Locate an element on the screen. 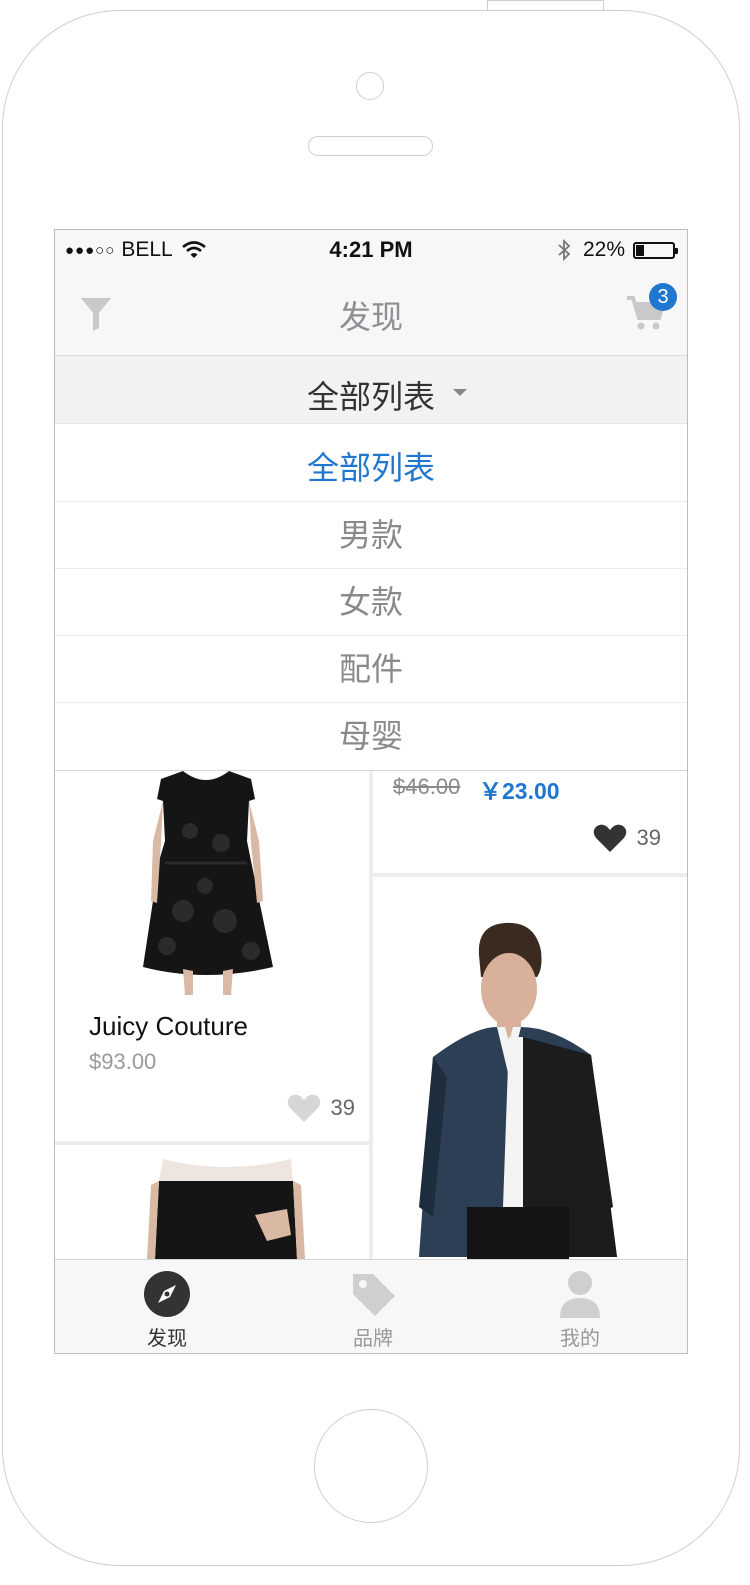 The image size is (750, 1585). tab-label: 我的 is located at coordinates (580, 1339).